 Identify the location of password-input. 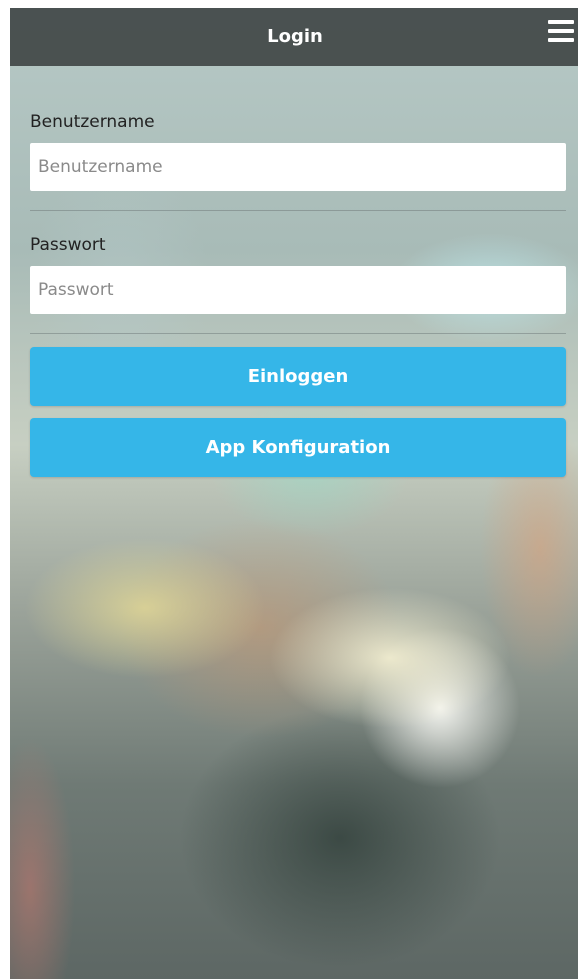
(298, 290).